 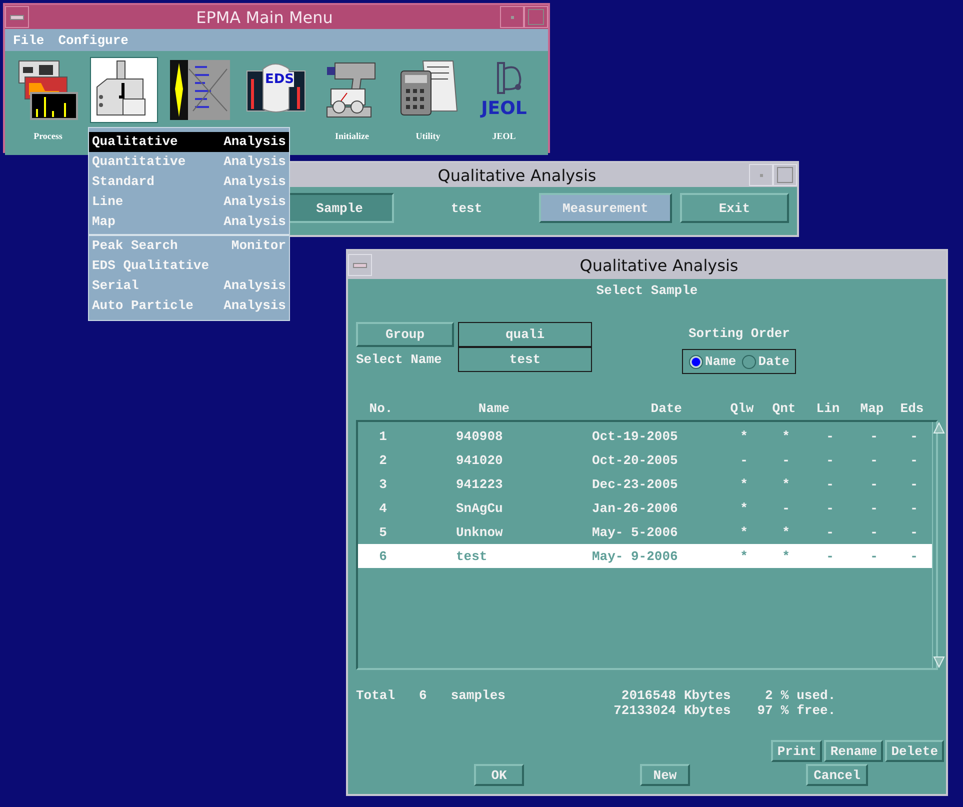 What do you see at coordinates (423, 696) in the screenshot?
I see `sample-count: 6` at bounding box center [423, 696].